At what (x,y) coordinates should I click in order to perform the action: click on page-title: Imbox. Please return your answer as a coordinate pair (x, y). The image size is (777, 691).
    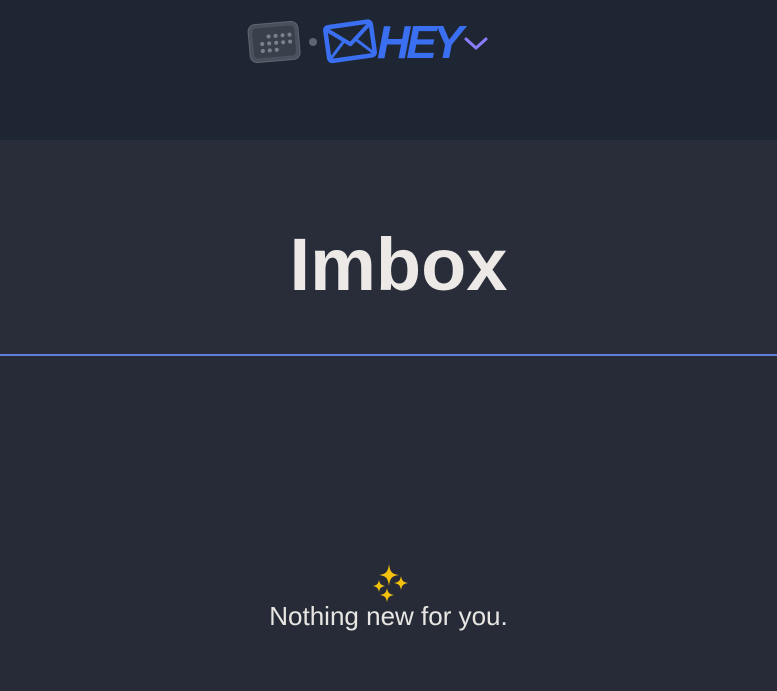
    Looking at the image, I should click on (398, 264).